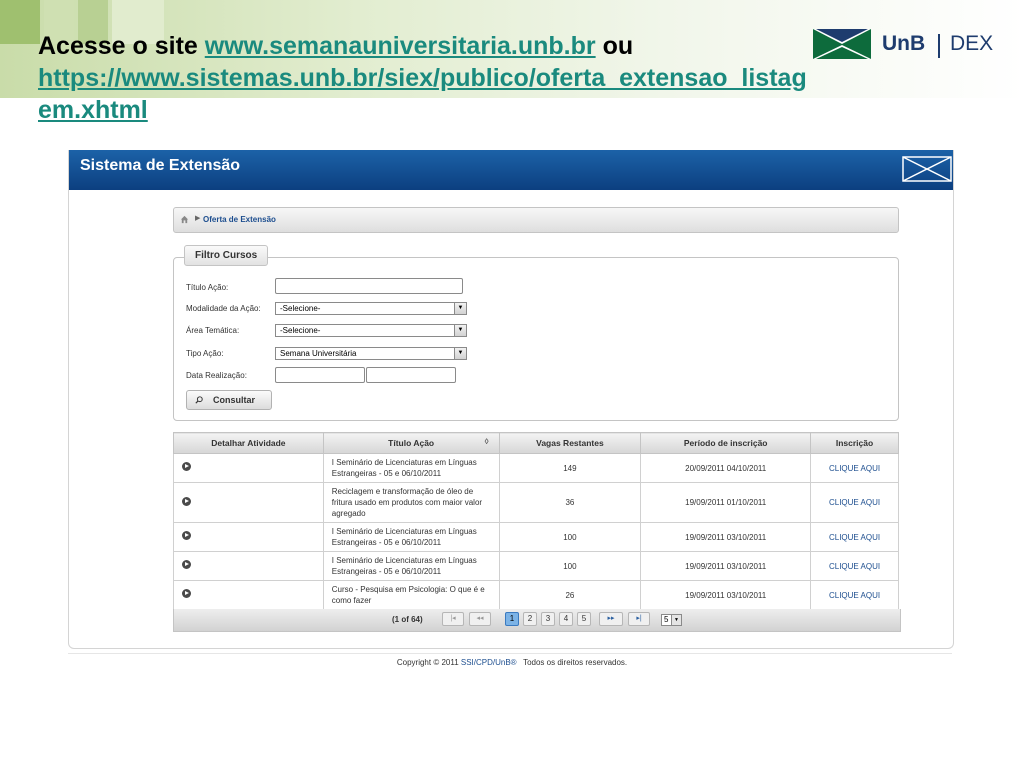 This screenshot has width=1024, height=768. Describe the element at coordinates (726, 468) in the screenshot. I see `periodo-cell: 20/09/2011 04/10/2011` at that location.